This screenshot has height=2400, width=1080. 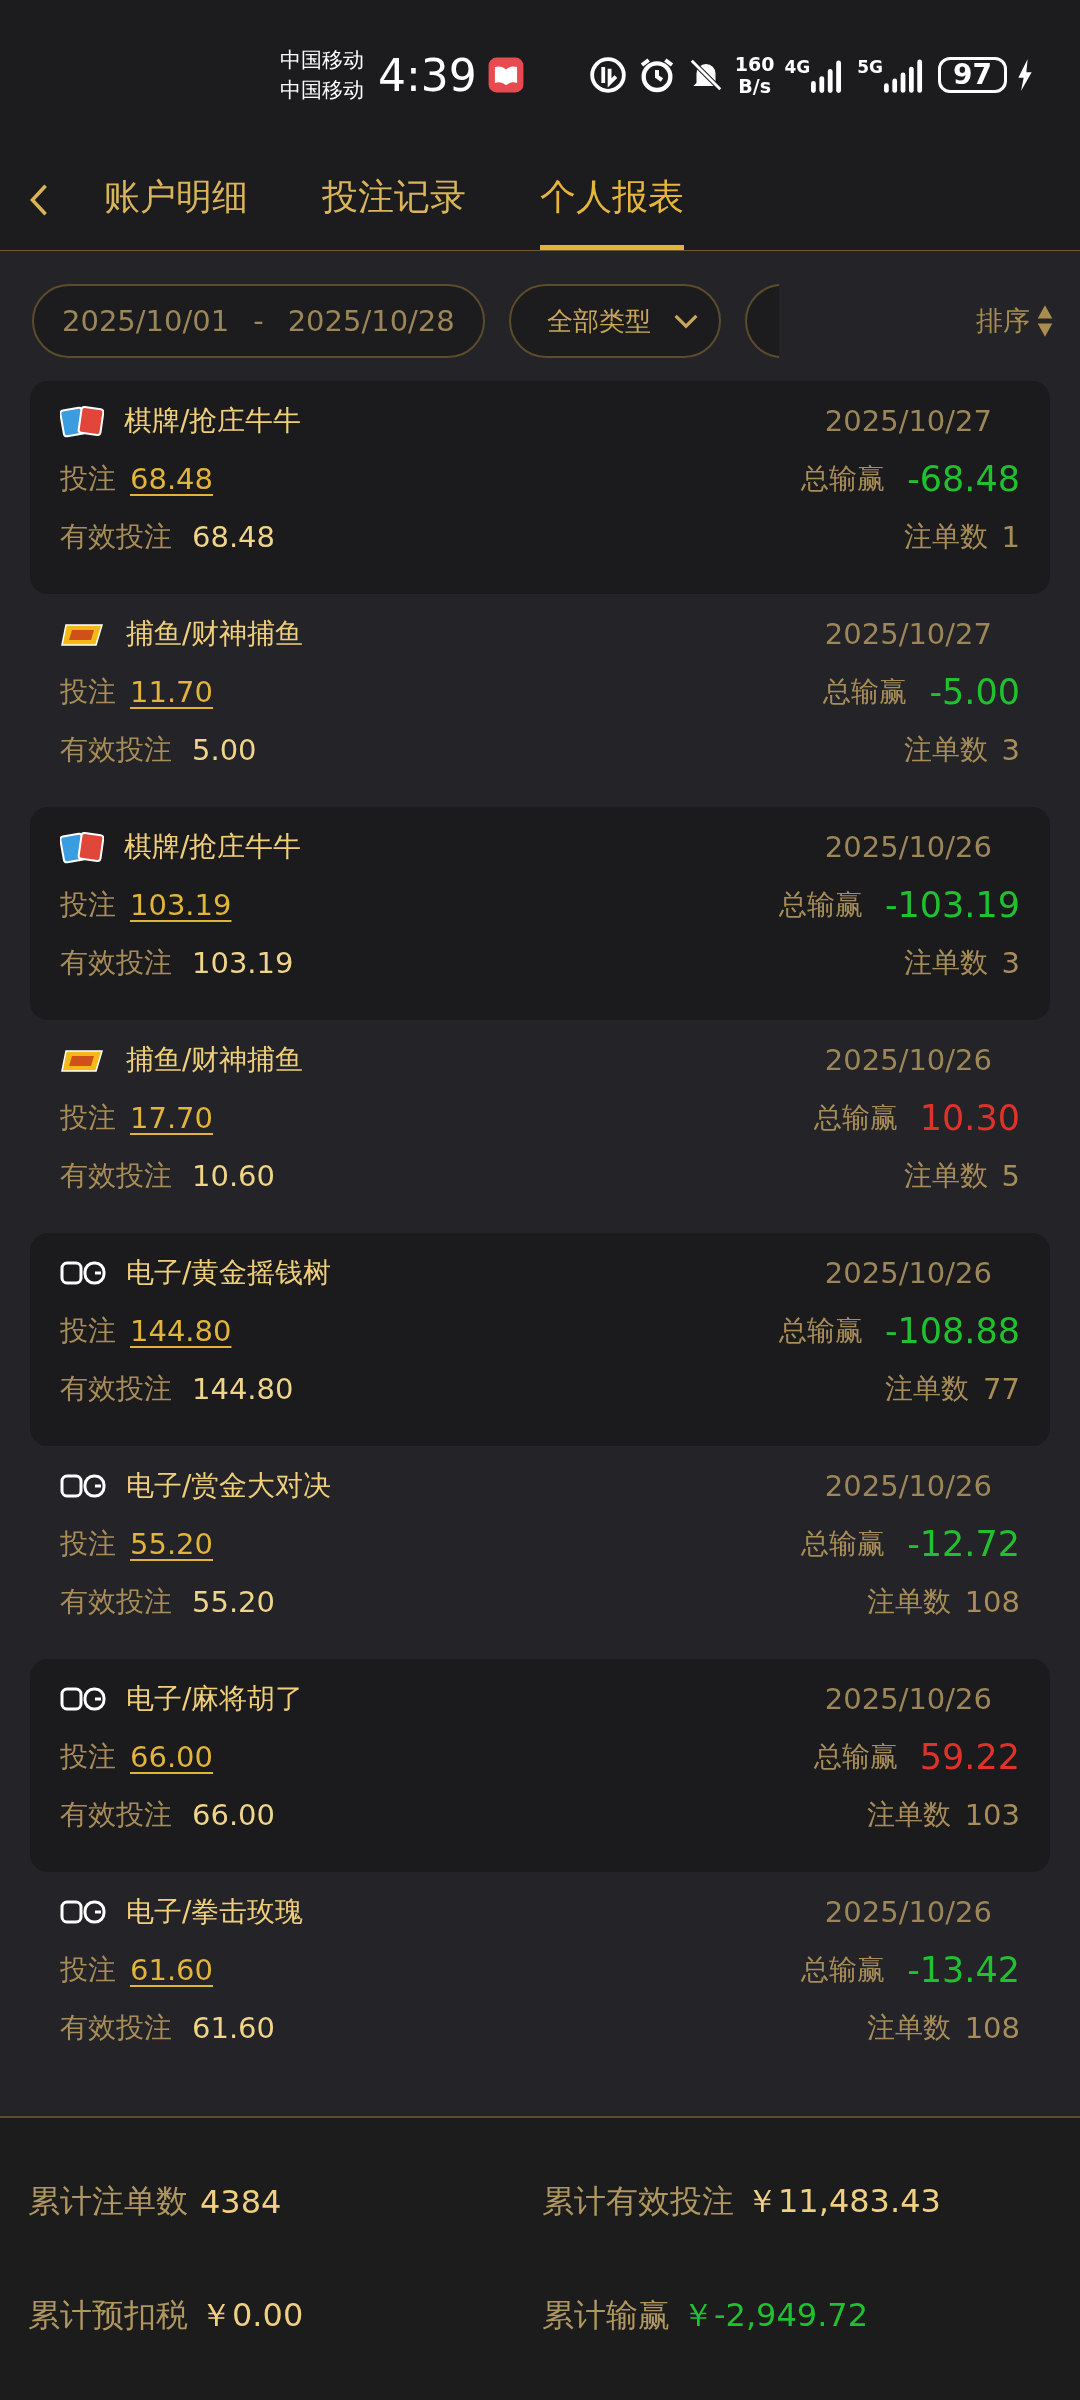 What do you see at coordinates (963, 1970) in the screenshot?
I see `result-amount: -13.42` at bounding box center [963, 1970].